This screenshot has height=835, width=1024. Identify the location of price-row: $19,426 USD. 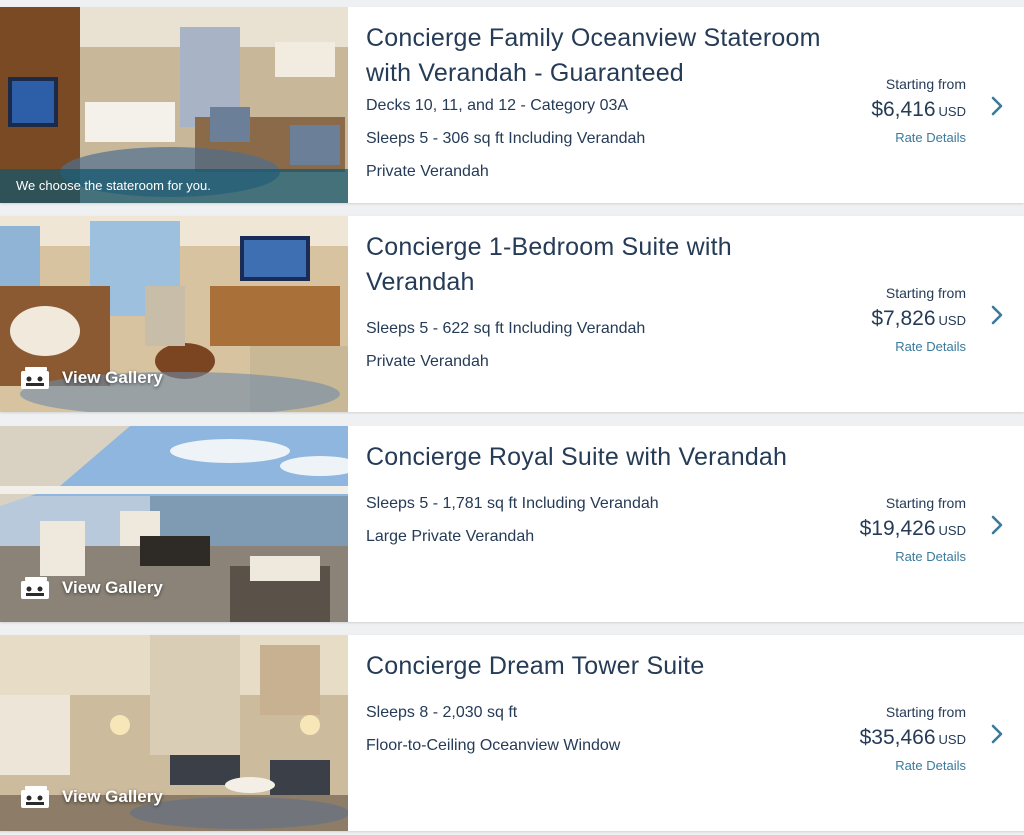
(866, 530).